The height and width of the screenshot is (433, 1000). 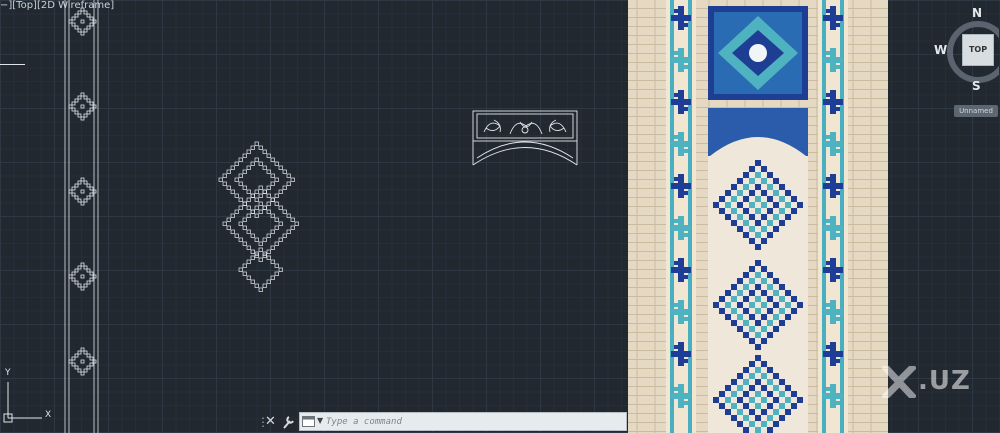 What do you see at coordinates (899, 382) in the screenshot?
I see `watermark-logo-icon` at bounding box center [899, 382].